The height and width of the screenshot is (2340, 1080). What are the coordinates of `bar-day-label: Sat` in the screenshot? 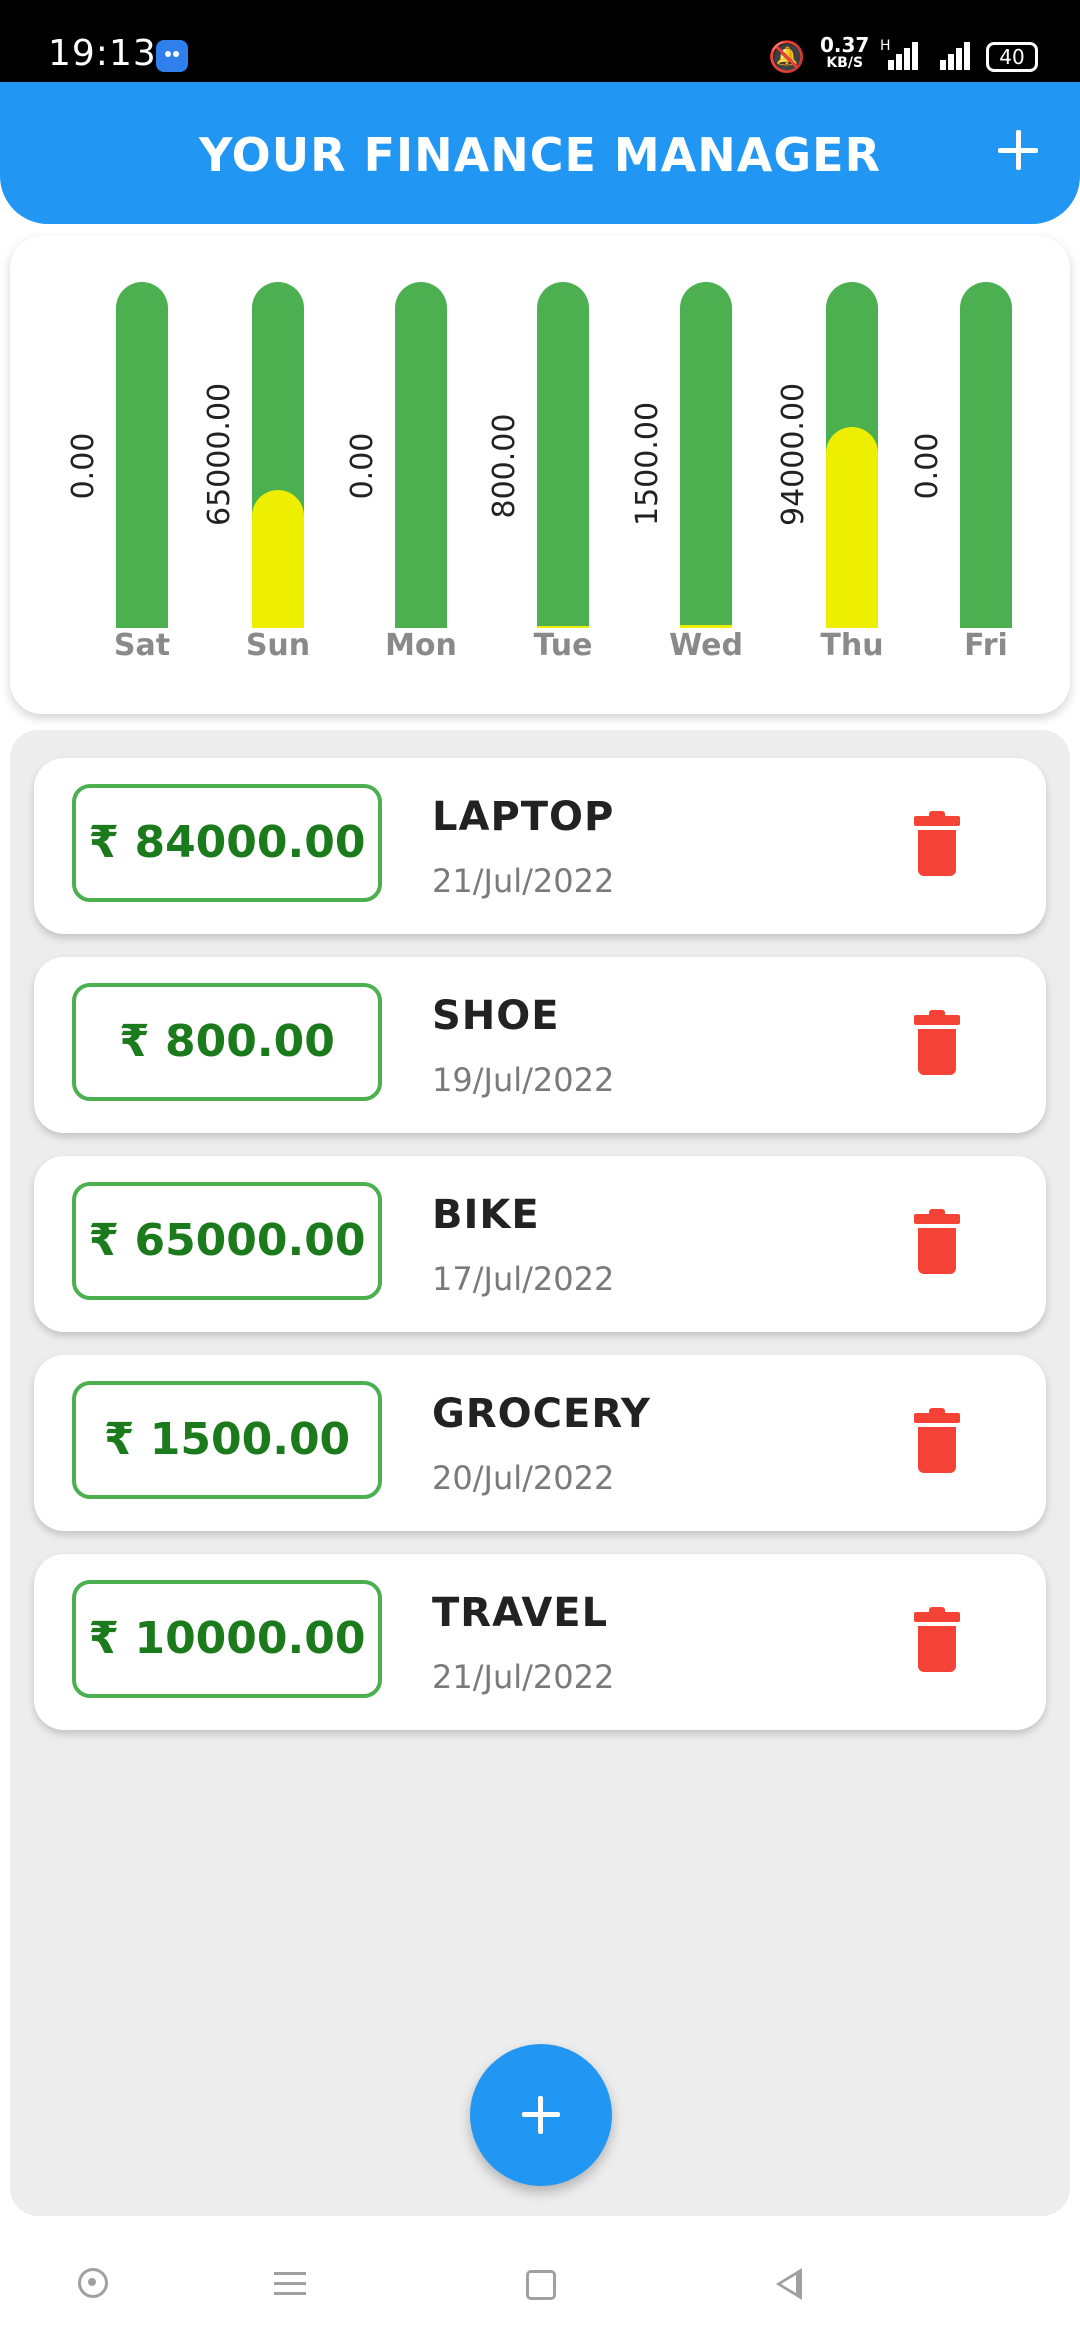 It's located at (142, 645).